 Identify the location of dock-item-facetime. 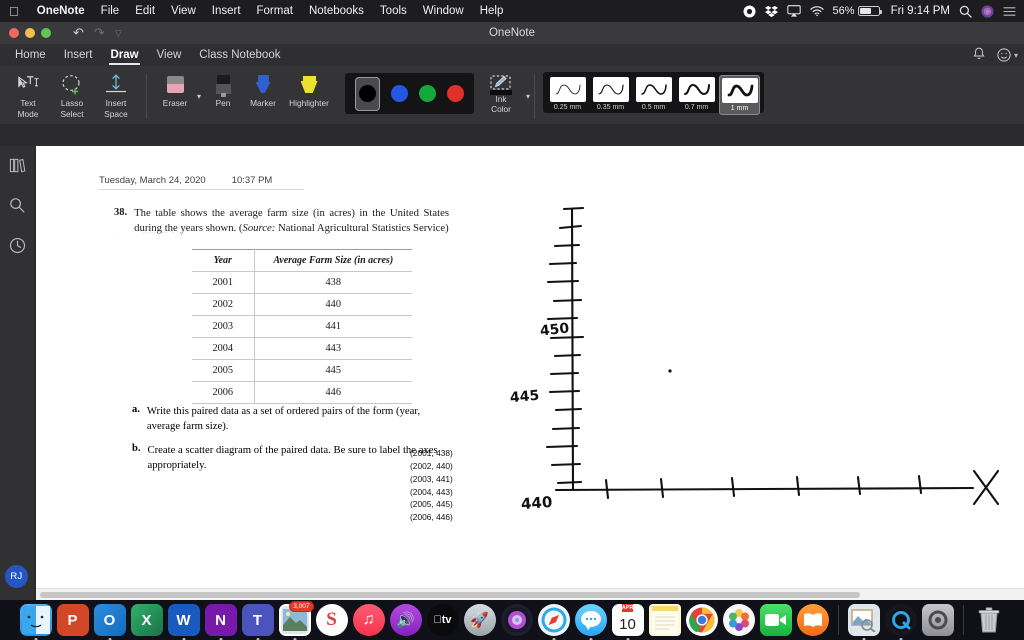
(775, 620).